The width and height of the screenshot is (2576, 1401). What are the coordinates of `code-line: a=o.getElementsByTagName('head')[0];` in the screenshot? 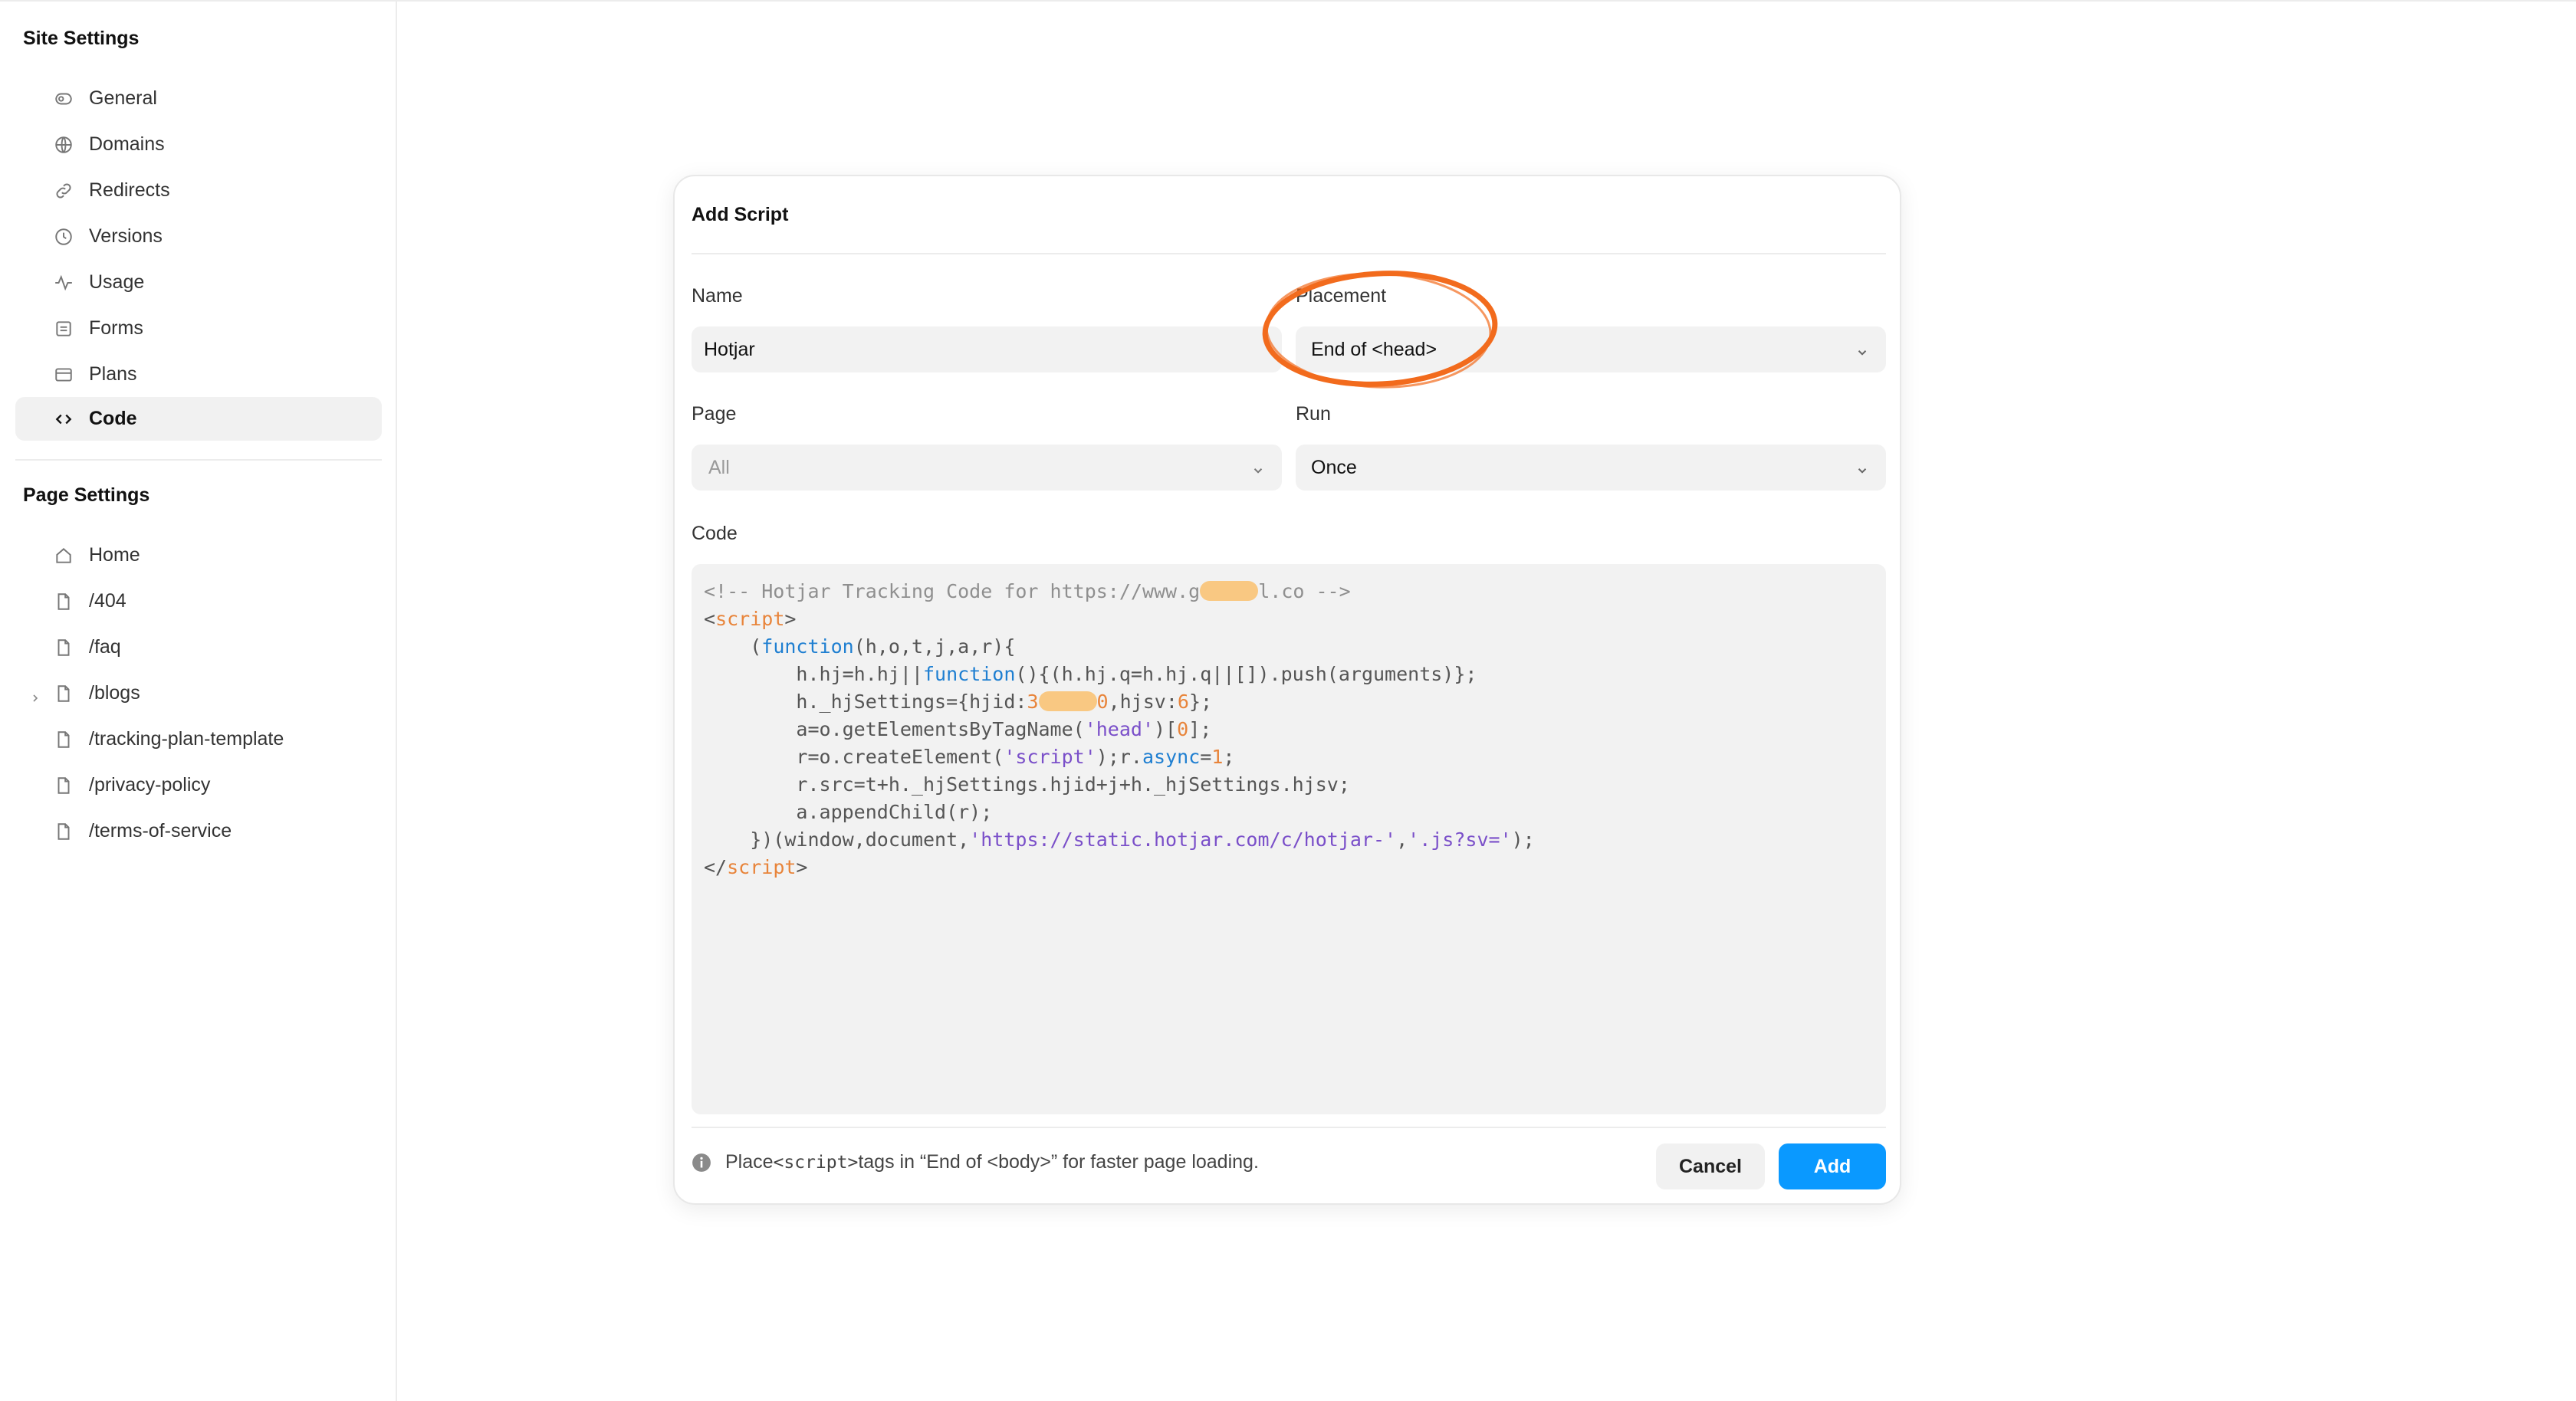 It's located at (958, 729).